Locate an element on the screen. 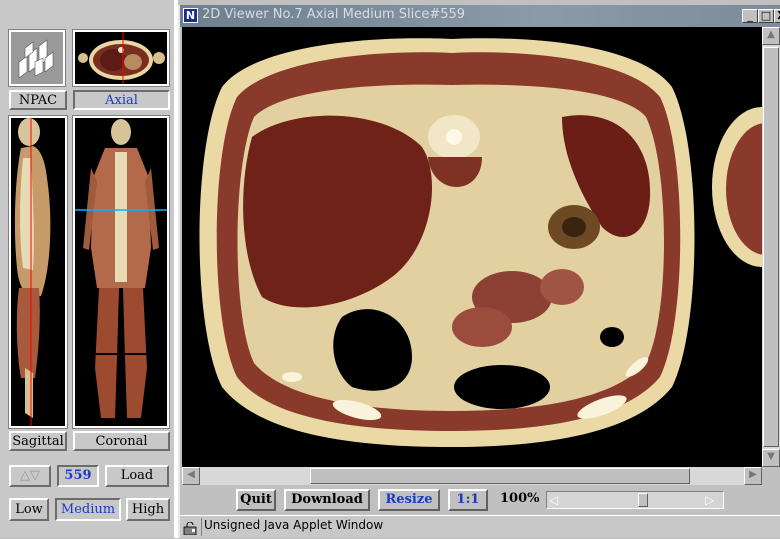 The width and height of the screenshot is (780, 539). npac-button: NPAC is located at coordinates (38, 100).